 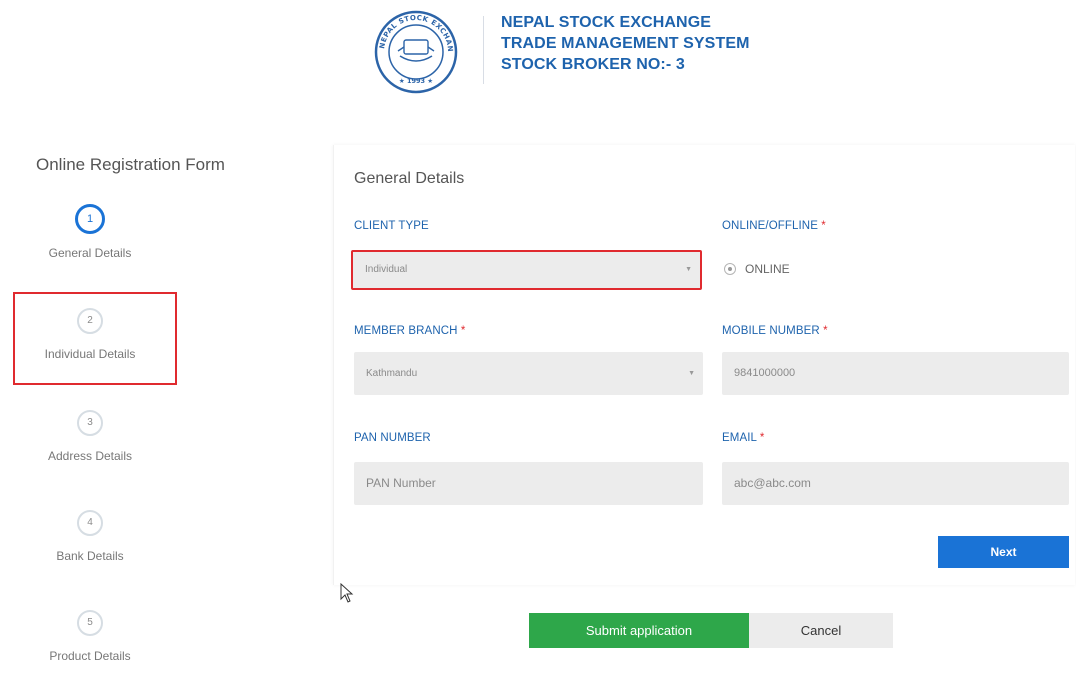 I want to click on next-button: Next, so click(x=1003, y=552).